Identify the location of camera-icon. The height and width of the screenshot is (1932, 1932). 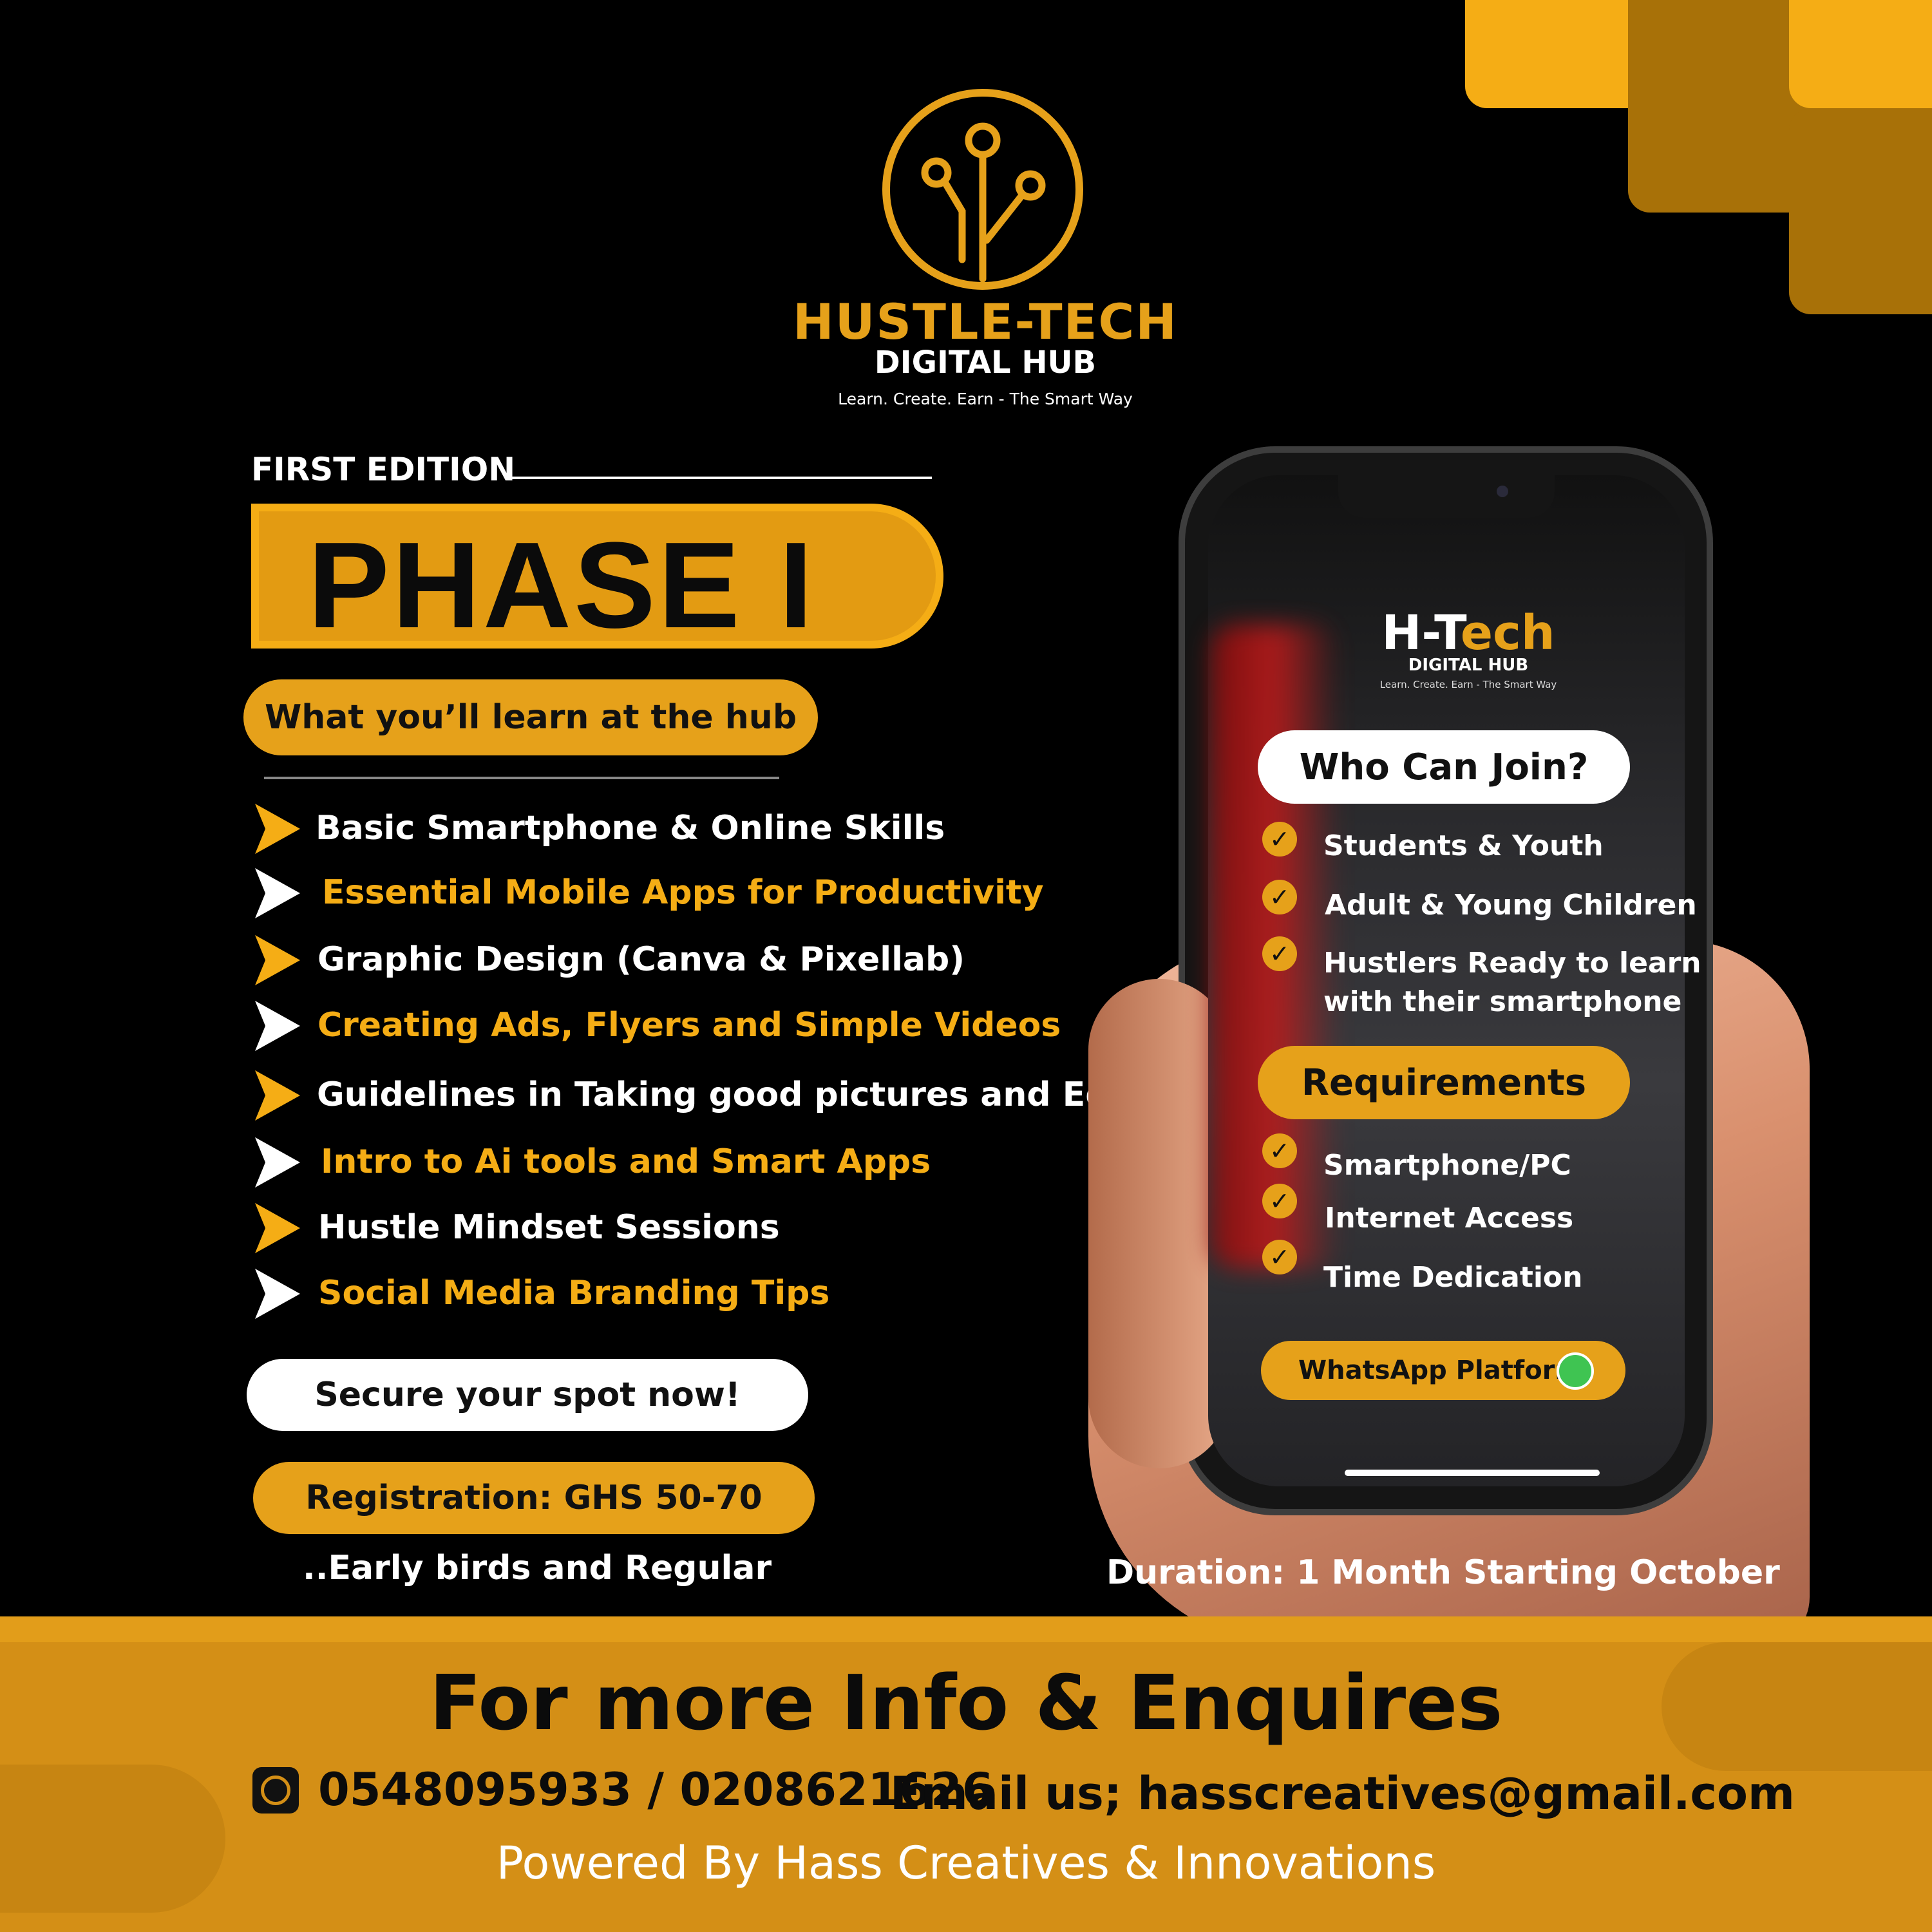
(1502, 492).